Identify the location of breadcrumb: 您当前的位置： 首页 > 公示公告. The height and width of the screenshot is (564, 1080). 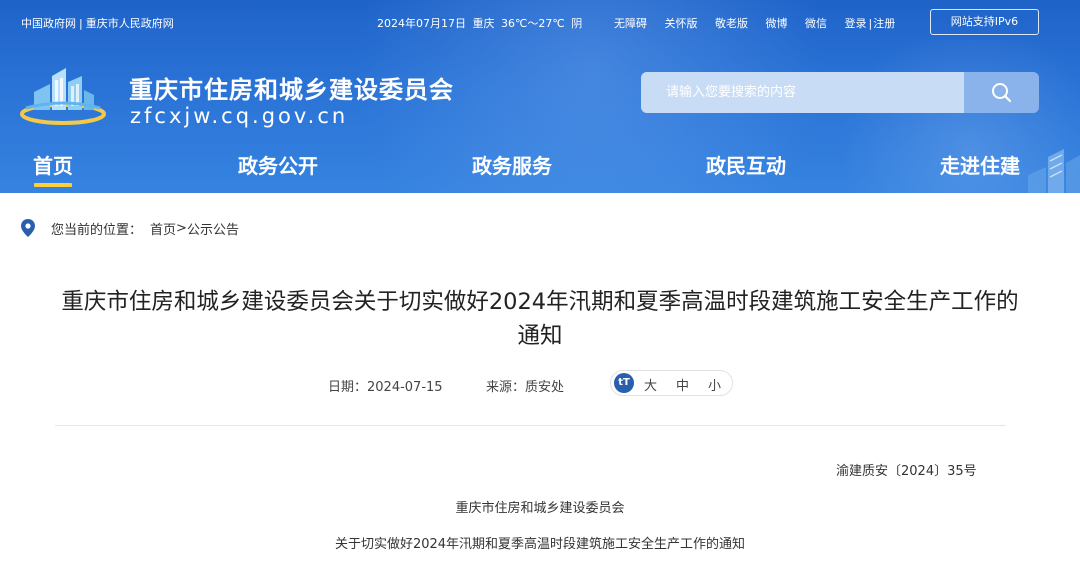
(130, 228).